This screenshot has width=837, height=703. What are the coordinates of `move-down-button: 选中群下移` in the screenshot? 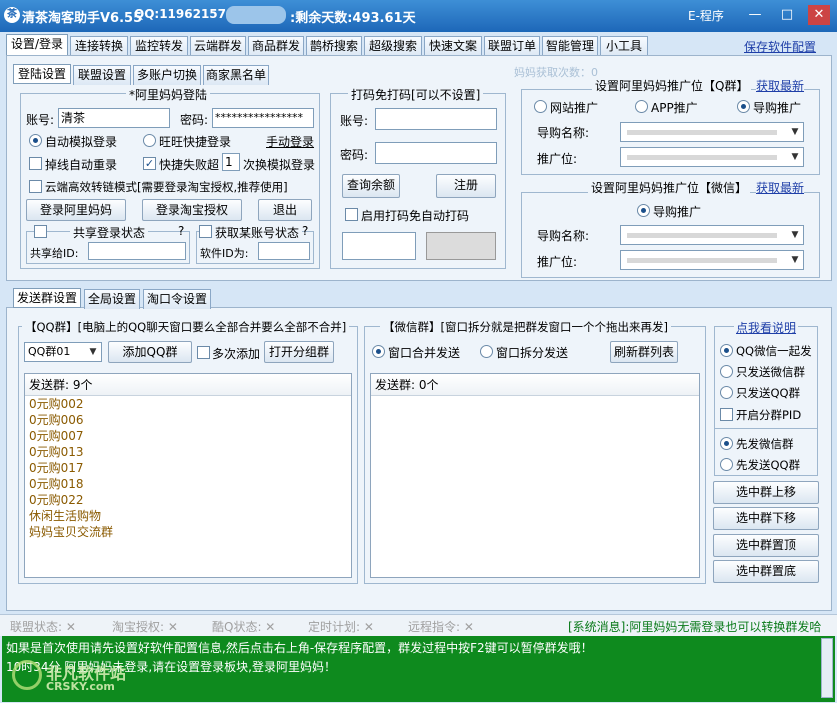 It's located at (766, 518).